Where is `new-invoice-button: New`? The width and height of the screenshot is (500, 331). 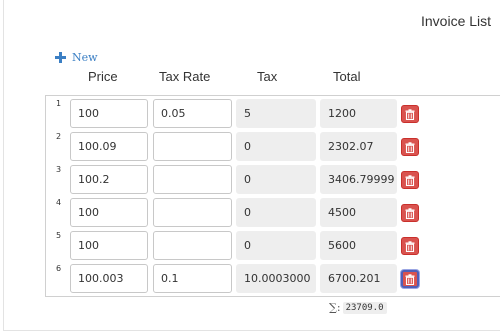 new-invoice-button: New is located at coordinates (76, 57).